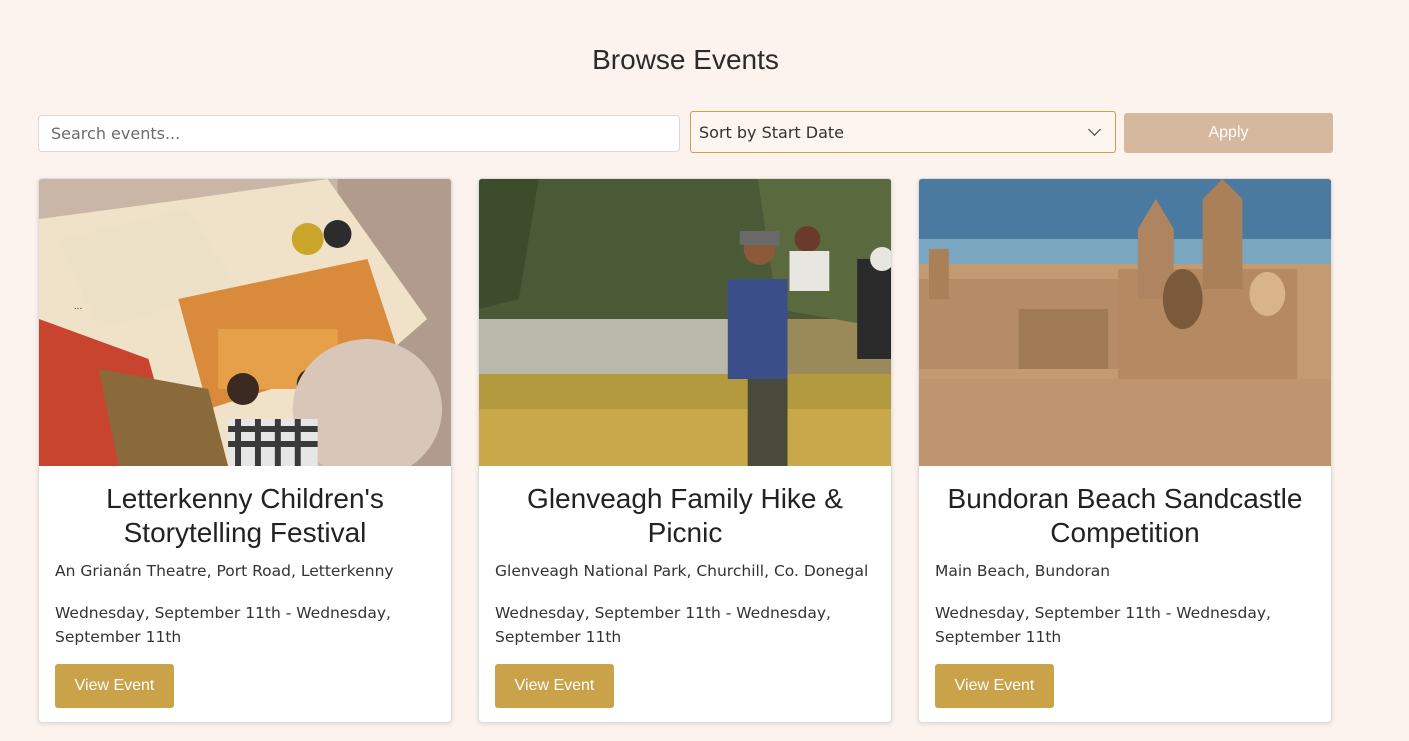  What do you see at coordinates (903, 132) in the screenshot?
I see `sort-select: Sort by Start Date` at bounding box center [903, 132].